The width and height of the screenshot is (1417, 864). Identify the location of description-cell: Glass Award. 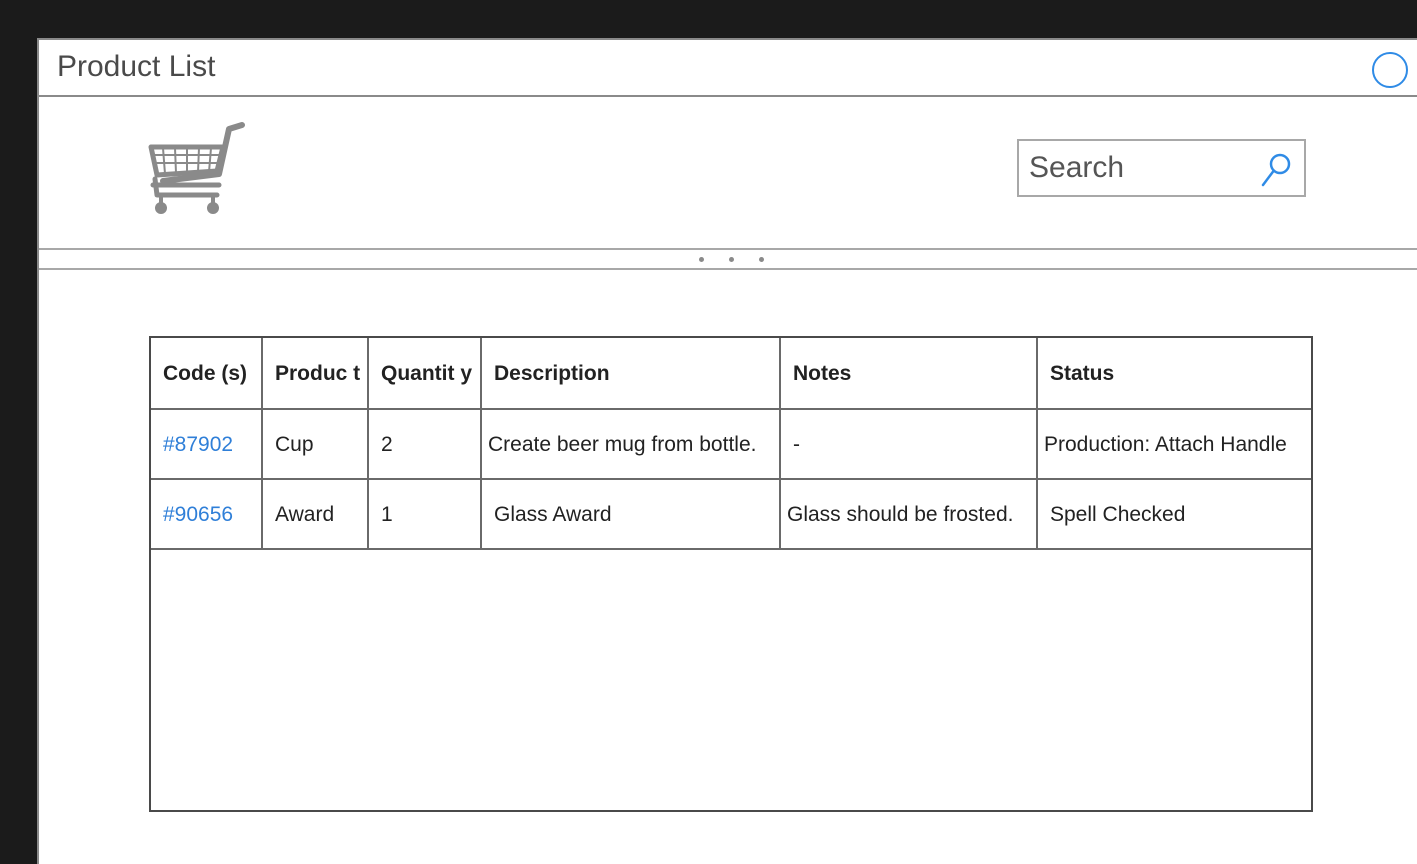
(630, 514).